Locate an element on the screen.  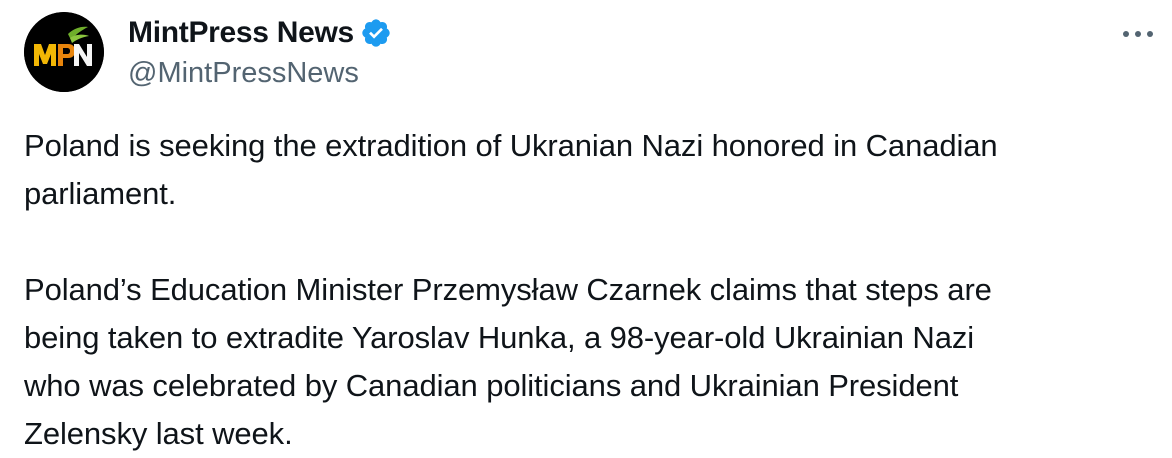
mintpress-logo-icon is located at coordinates (64, 52).